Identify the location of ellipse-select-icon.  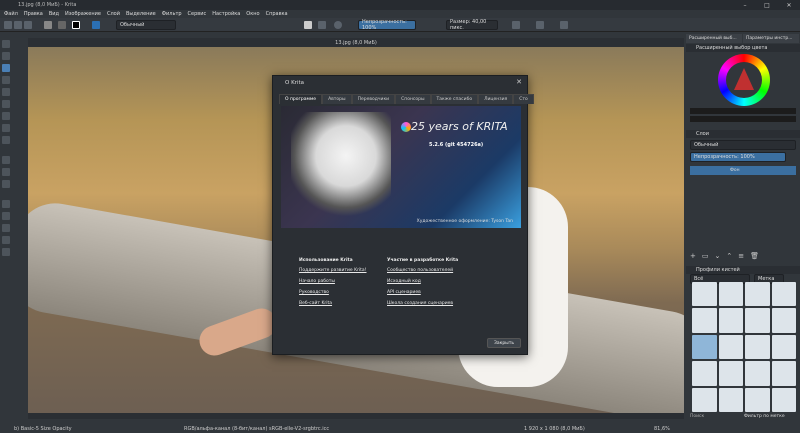
(6, 216).